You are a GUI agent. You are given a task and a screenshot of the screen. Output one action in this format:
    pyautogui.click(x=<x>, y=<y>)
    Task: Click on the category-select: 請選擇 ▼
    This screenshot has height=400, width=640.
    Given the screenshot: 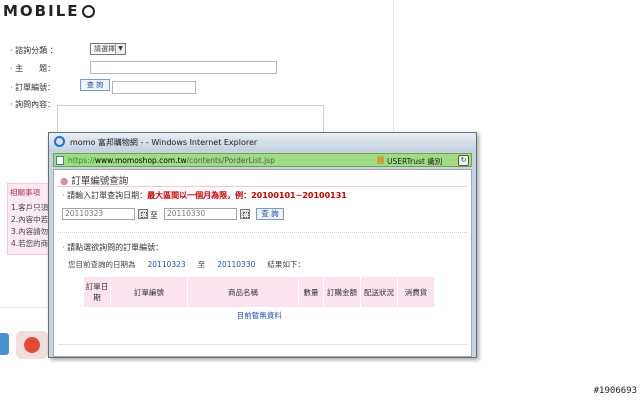 What is the action you would take?
    pyautogui.click(x=108, y=49)
    